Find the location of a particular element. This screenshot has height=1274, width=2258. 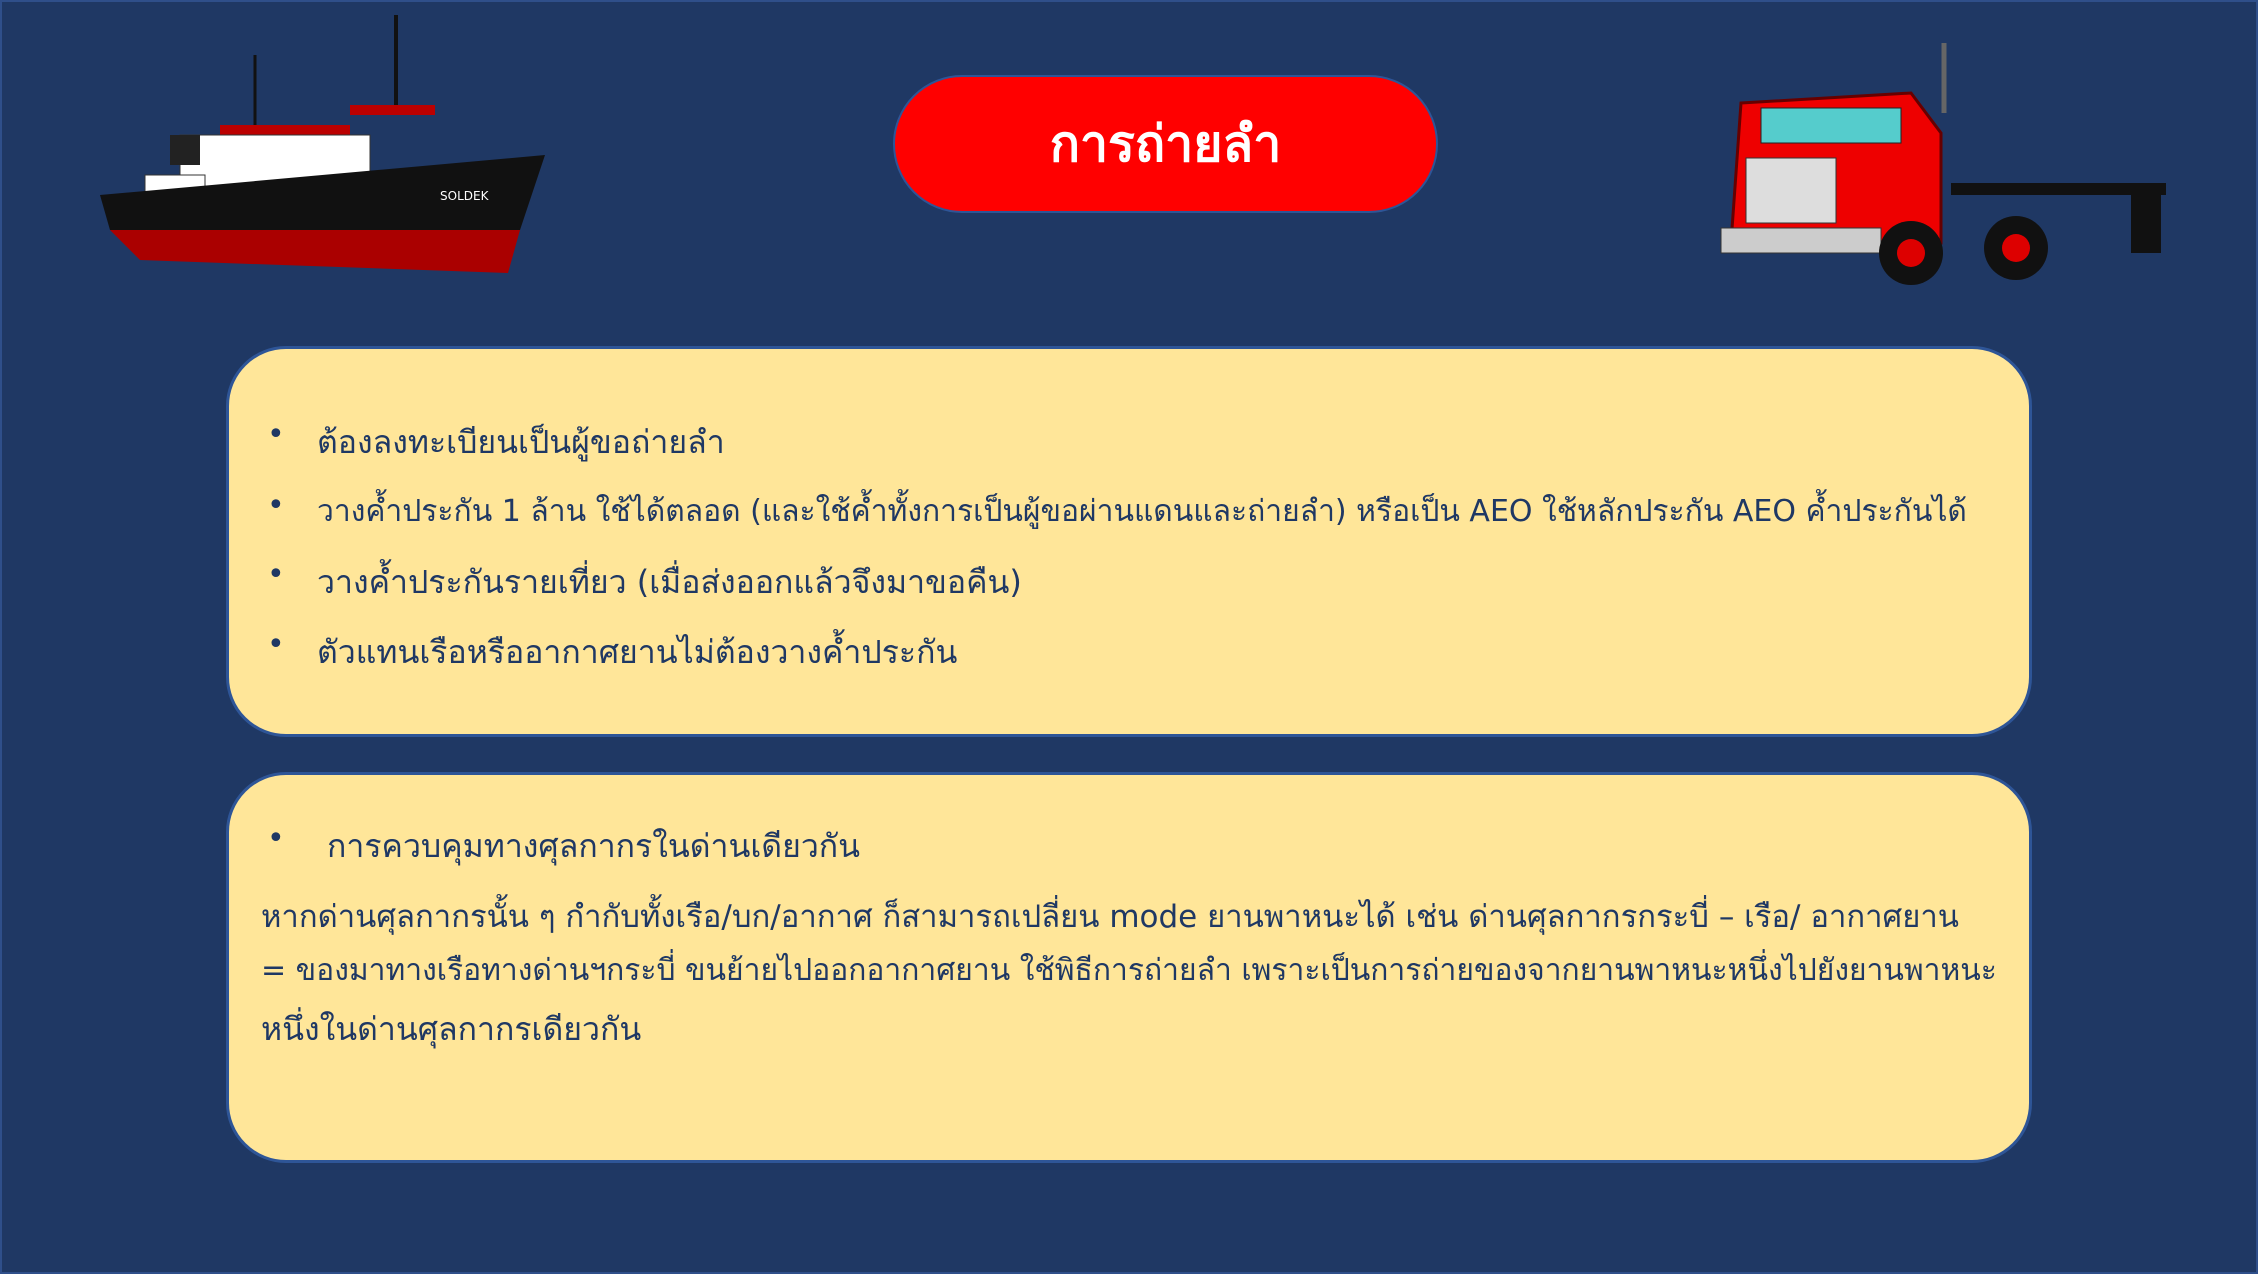

truck-image is located at coordinates (1943, 164).